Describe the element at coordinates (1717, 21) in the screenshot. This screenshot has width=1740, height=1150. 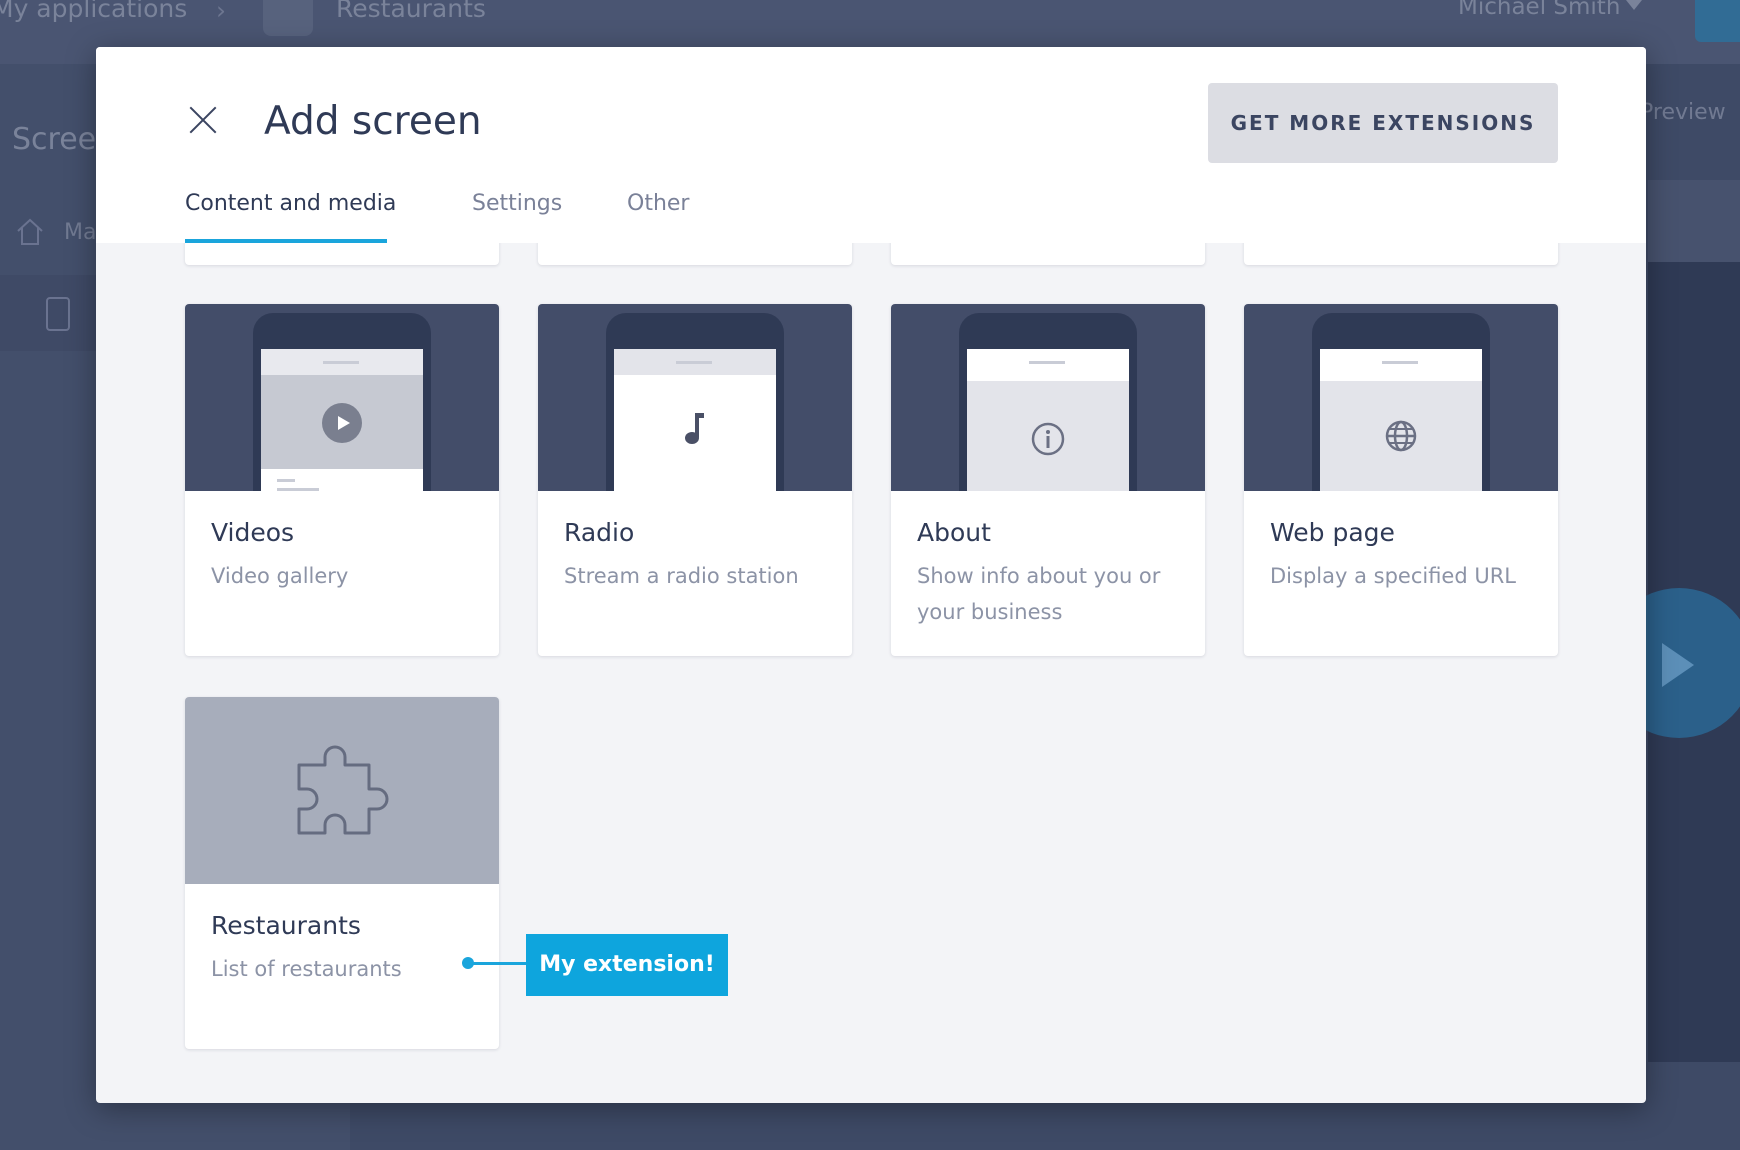
I see `background-primary-button` at that location.